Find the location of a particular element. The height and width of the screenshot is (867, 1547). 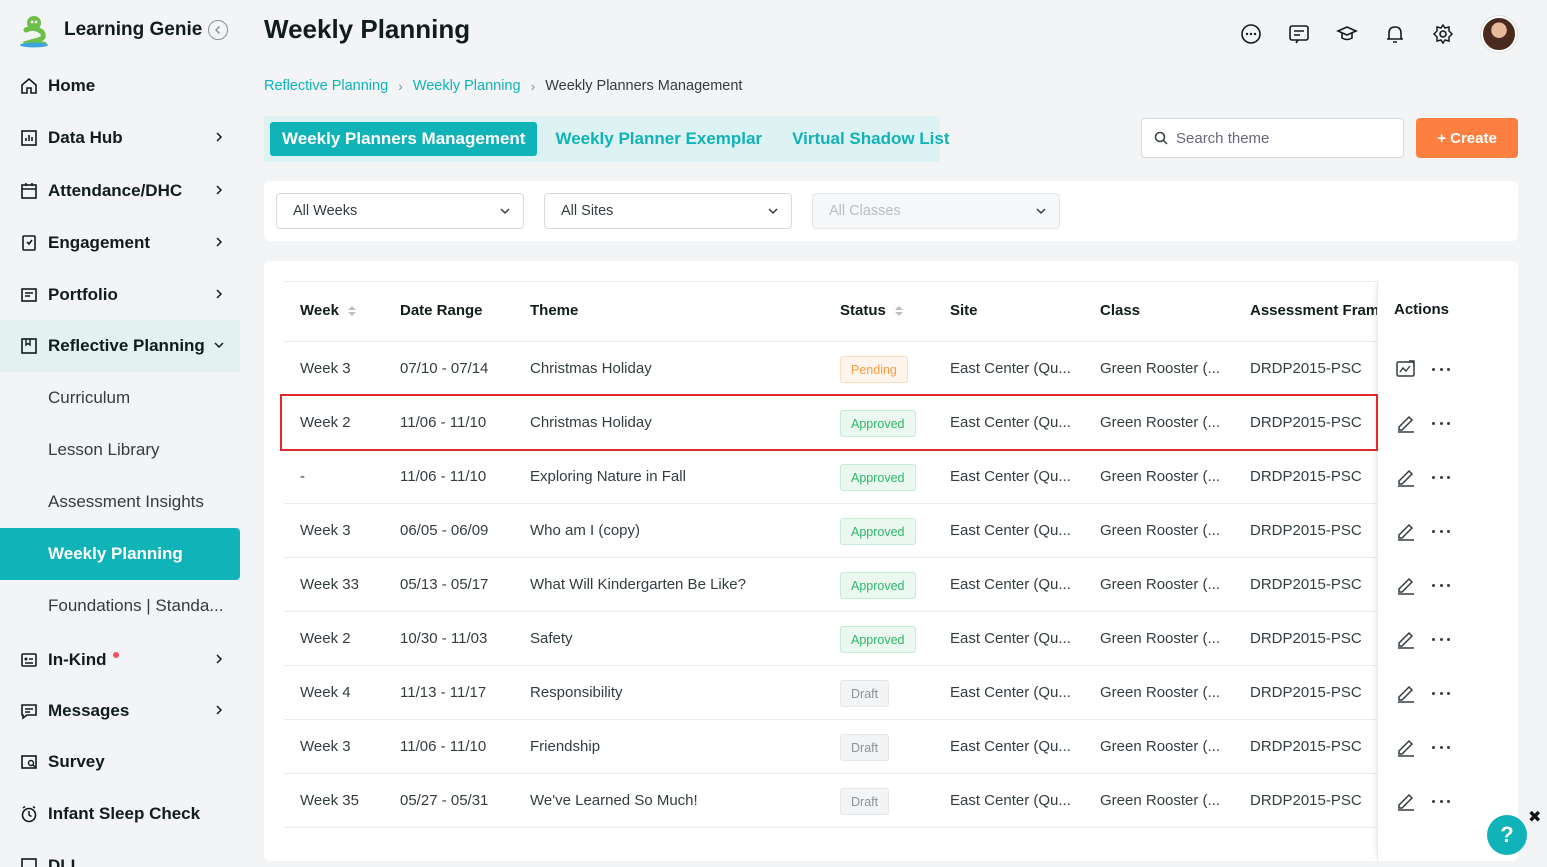

collapse-sidebar-button is located at coordinates (218, 30).